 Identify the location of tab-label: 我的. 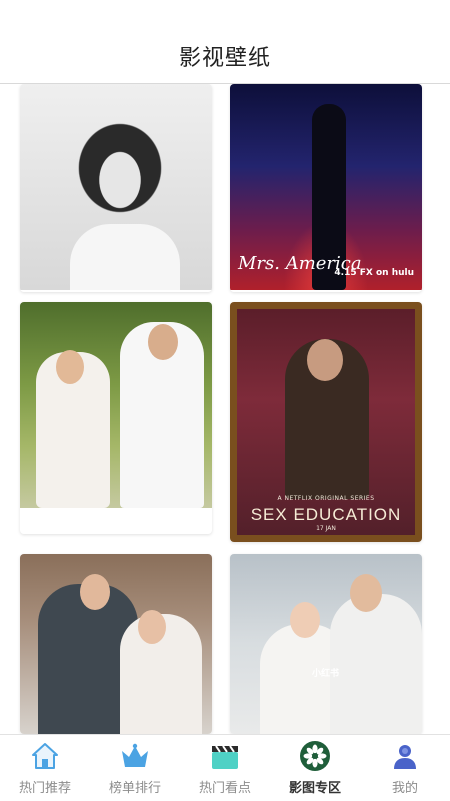
(404, 788).